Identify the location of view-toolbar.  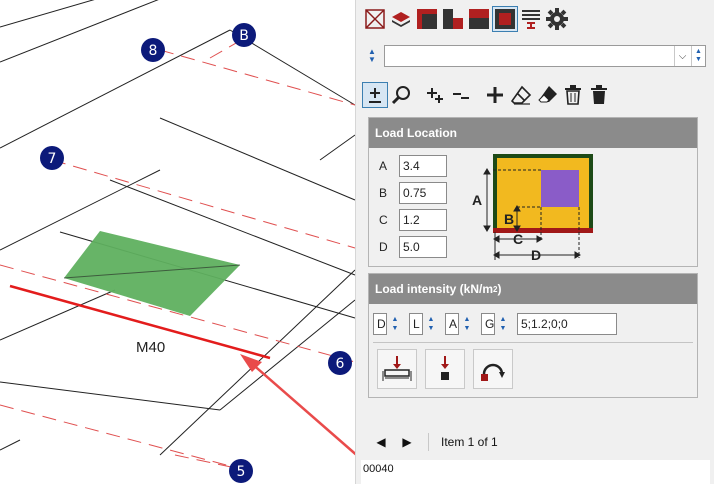
(466, 19).